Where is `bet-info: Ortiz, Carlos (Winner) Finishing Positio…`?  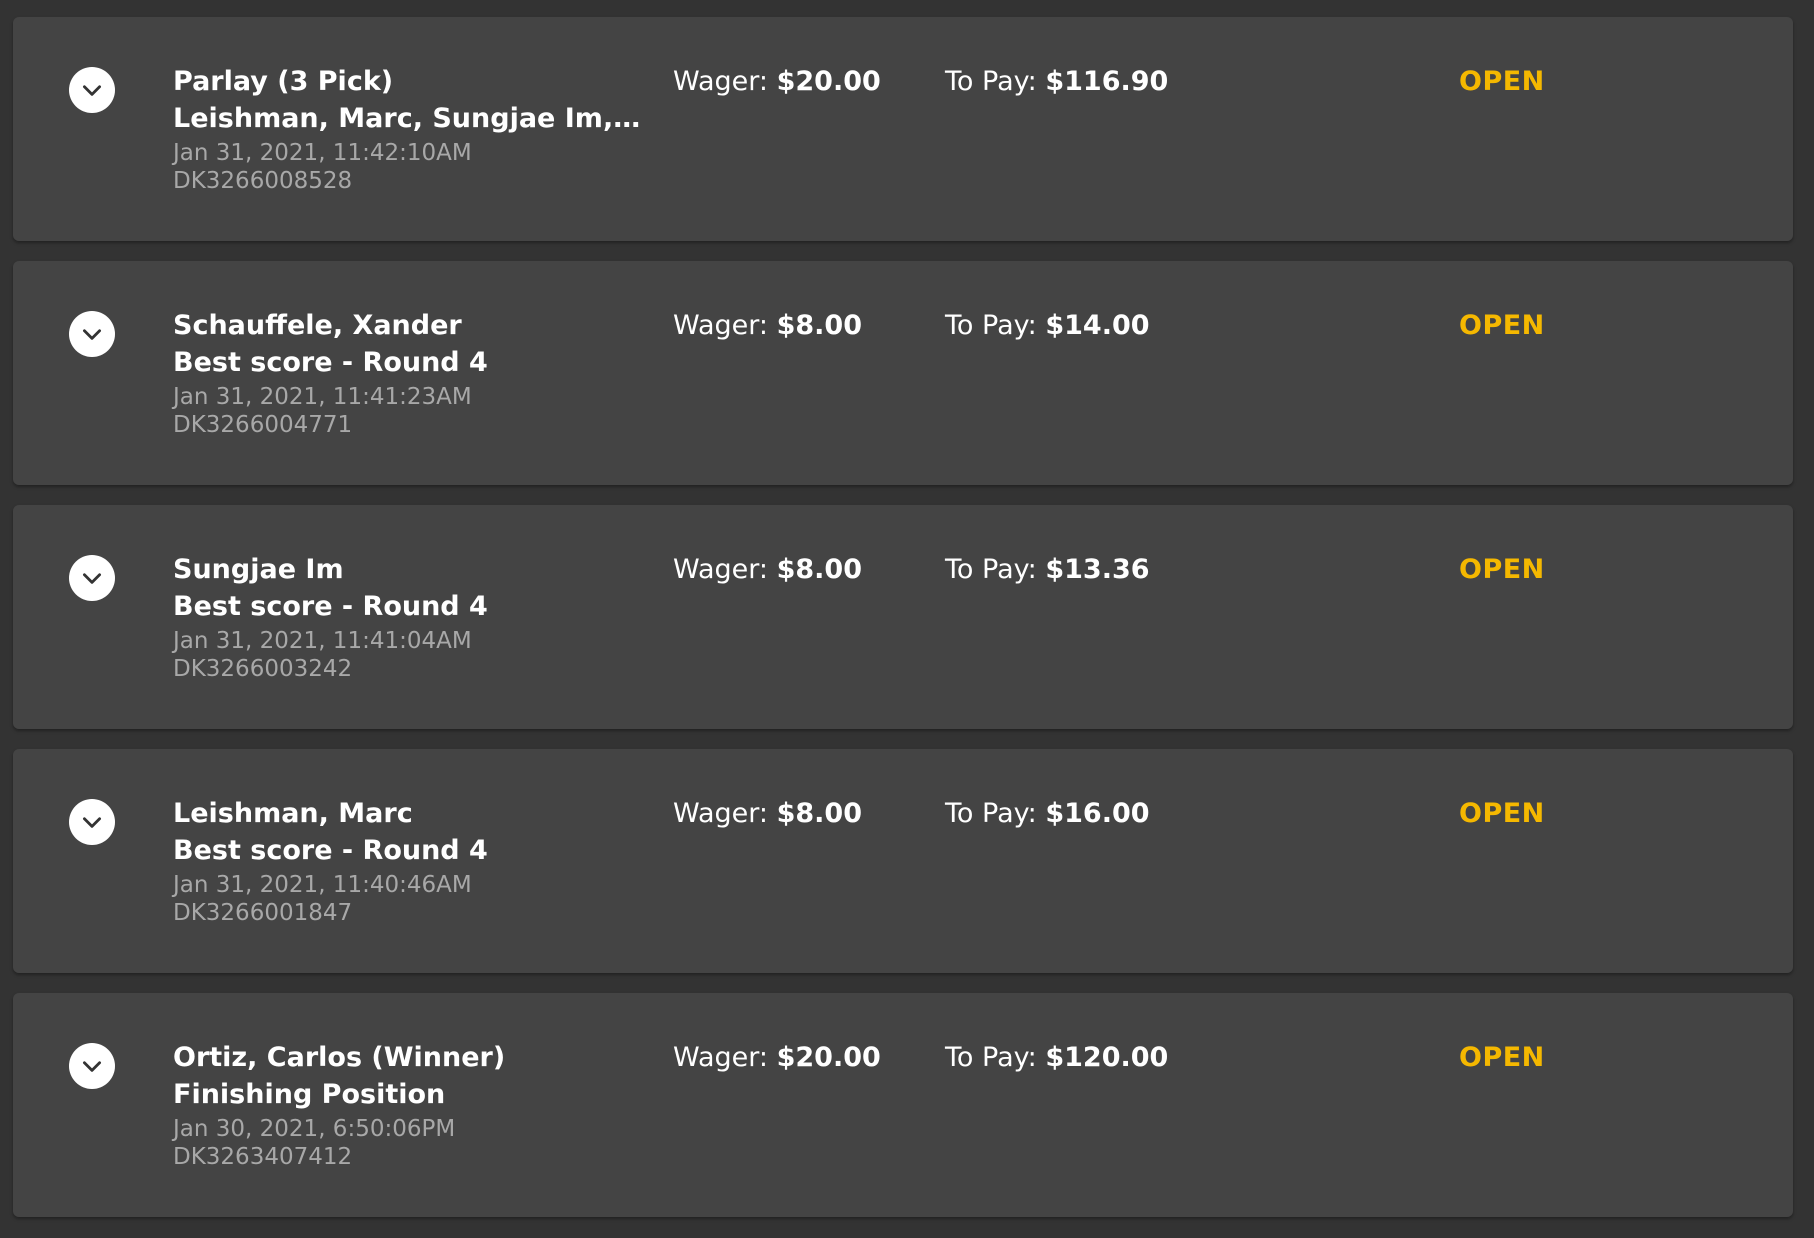
bet-info: Ortiz, Carlos (Winner) Finishing Positio… is located at coordinates (408, 1105).